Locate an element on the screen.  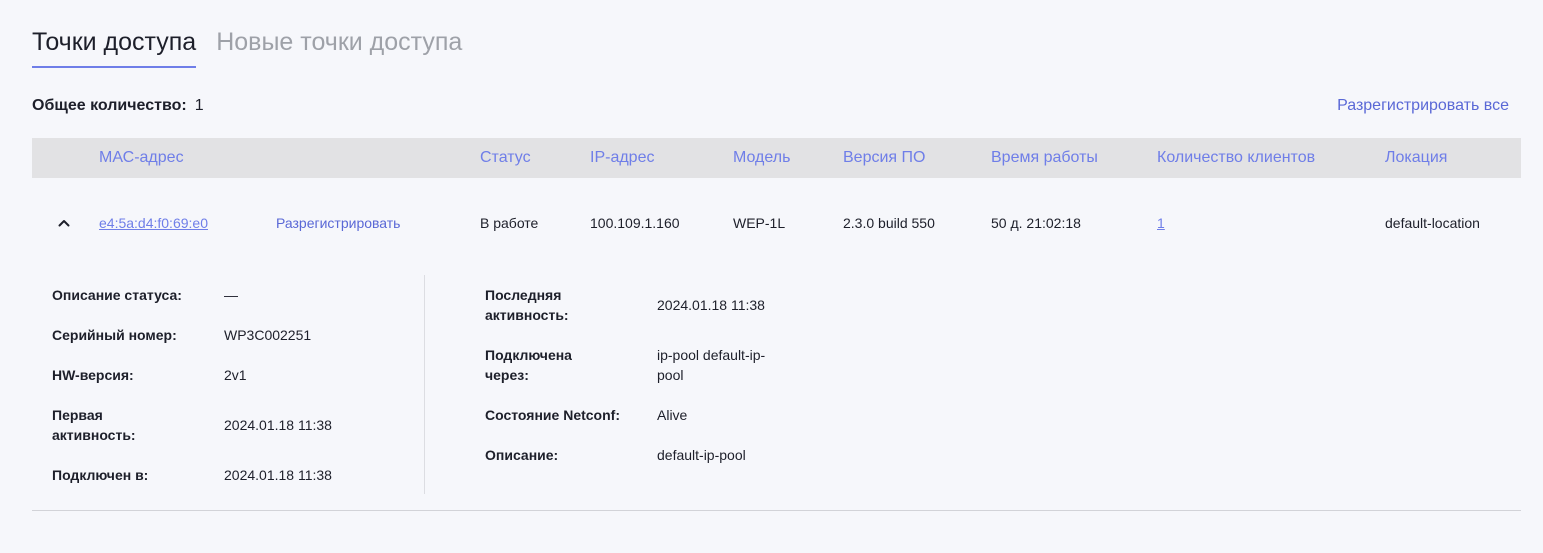
detail-value: Alive is located at coordinates (672, 415).